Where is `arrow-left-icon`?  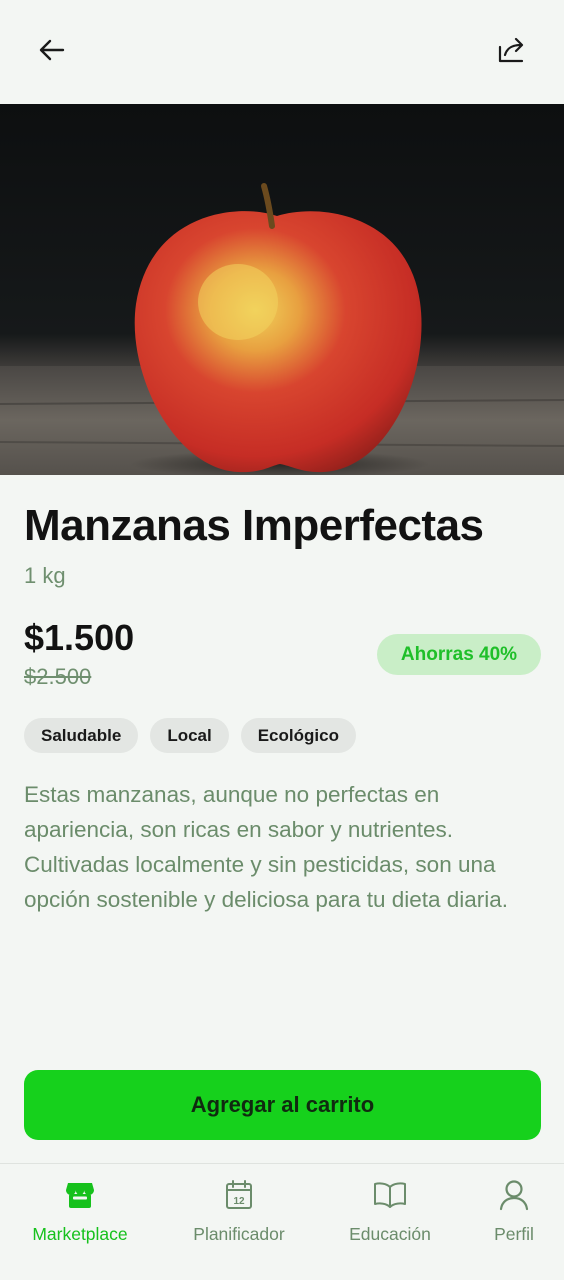 arrow-left-icon is located at coordinates (52, 52).